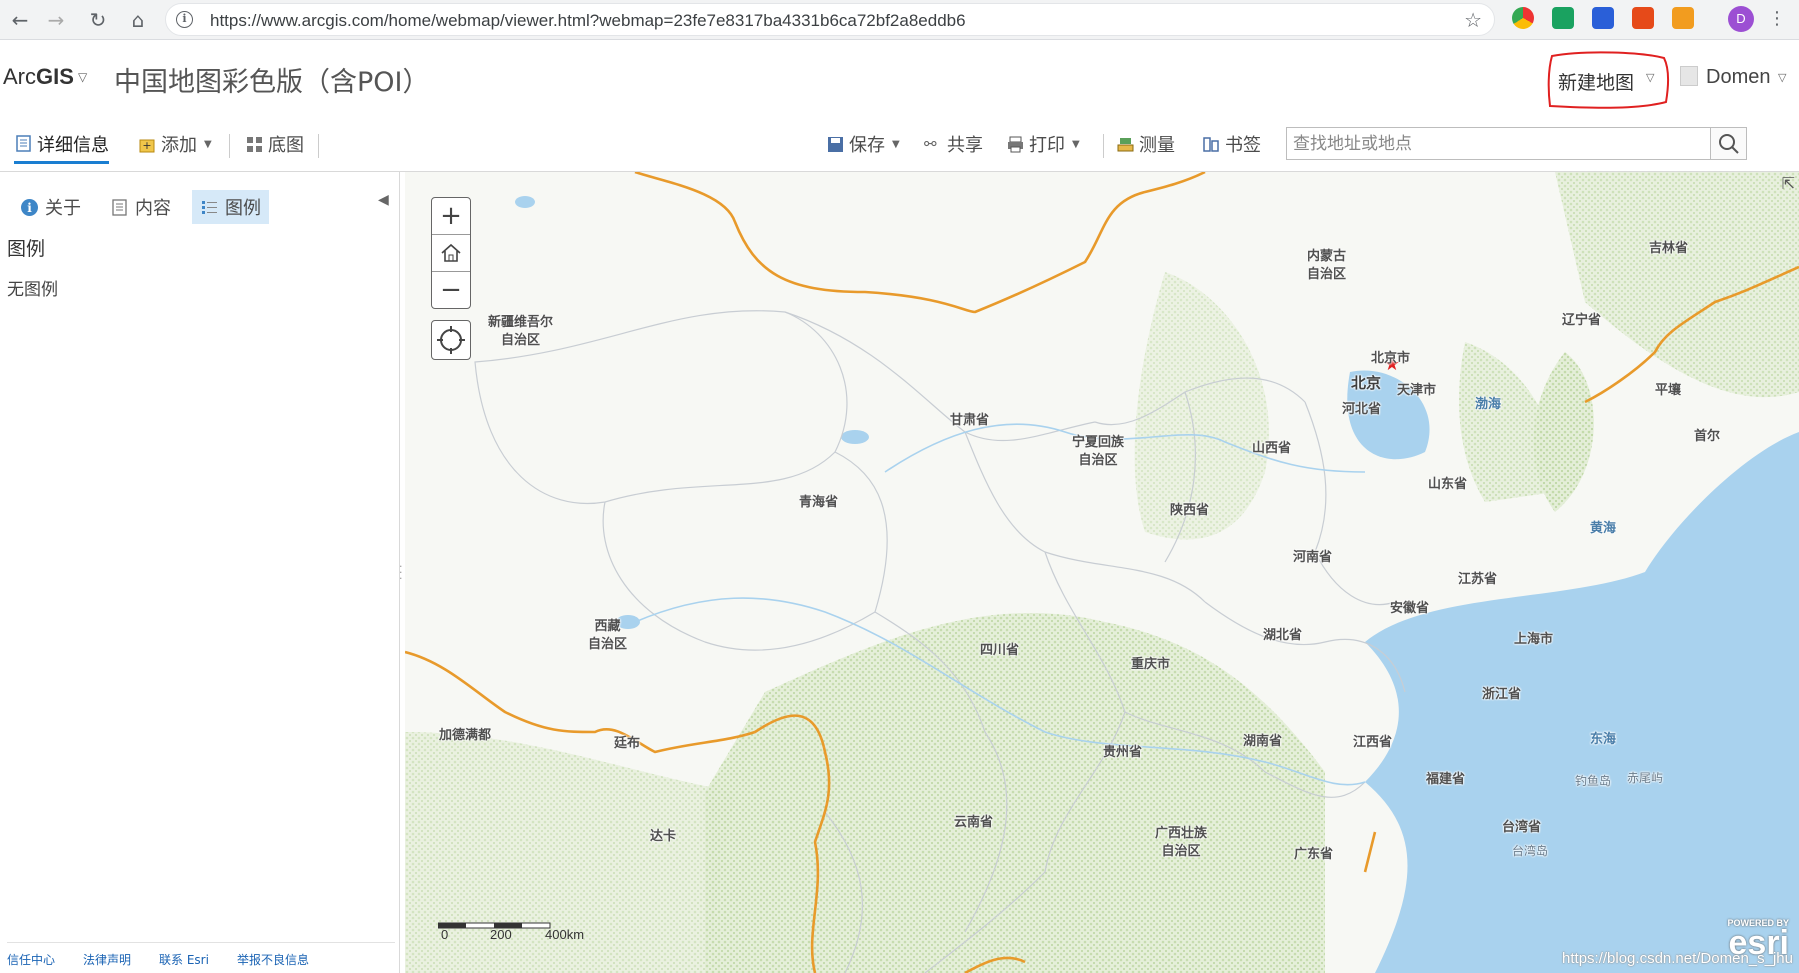 The width and height of the screenshot is (1799, 973). What do you see at coordinates (1326, 266) in the screenshot?
I see `map-label: 内蒙古 自治区` at bounding box center [1326, 266].